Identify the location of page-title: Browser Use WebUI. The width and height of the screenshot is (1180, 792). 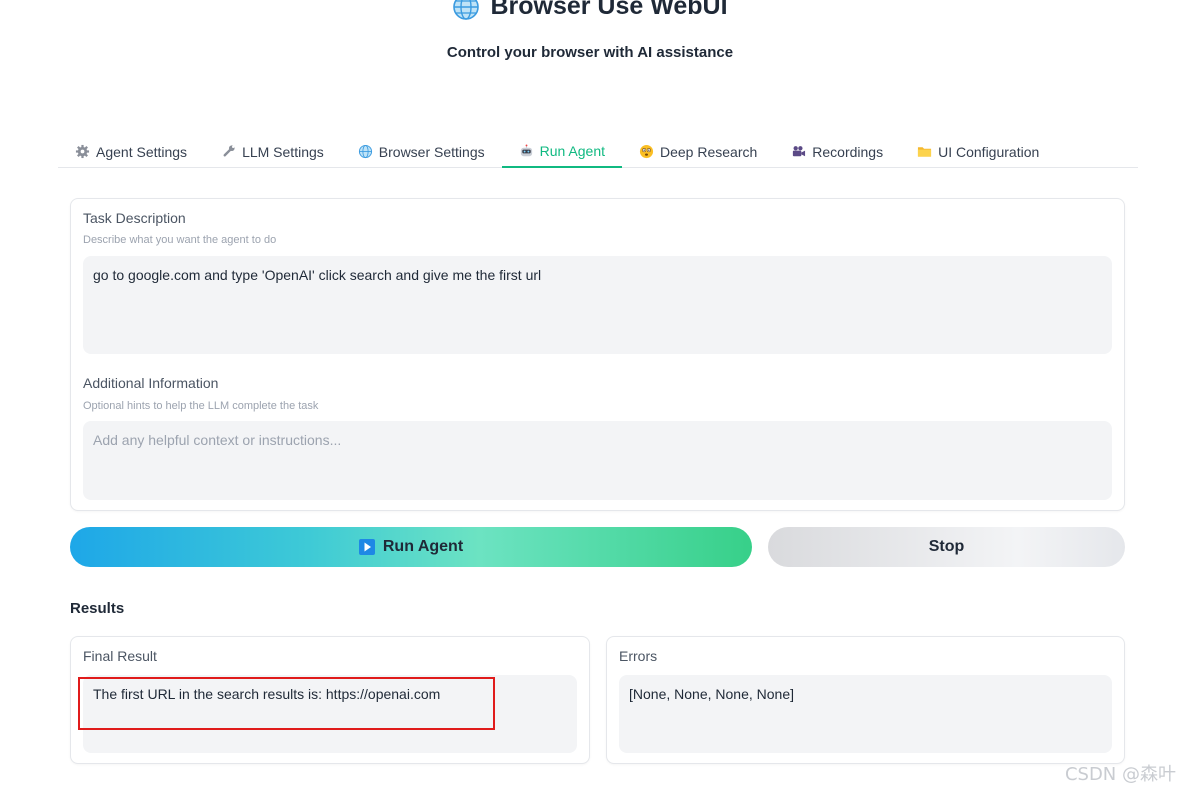
(609, 10).